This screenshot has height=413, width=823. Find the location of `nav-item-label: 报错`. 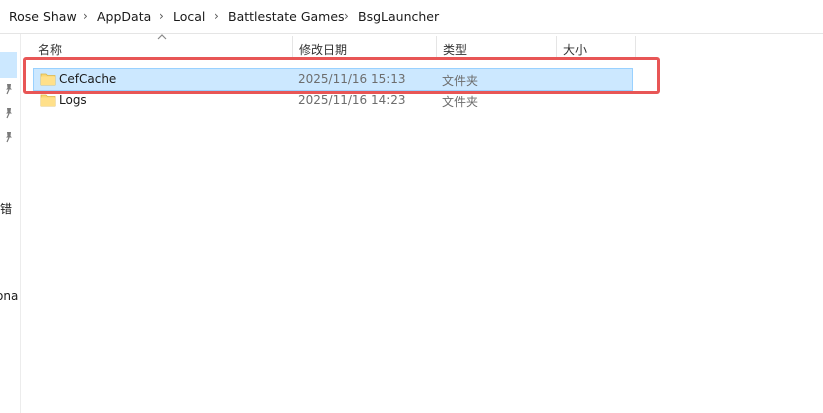

nav-item-label: 报错 is located at coordinates (10, 208).